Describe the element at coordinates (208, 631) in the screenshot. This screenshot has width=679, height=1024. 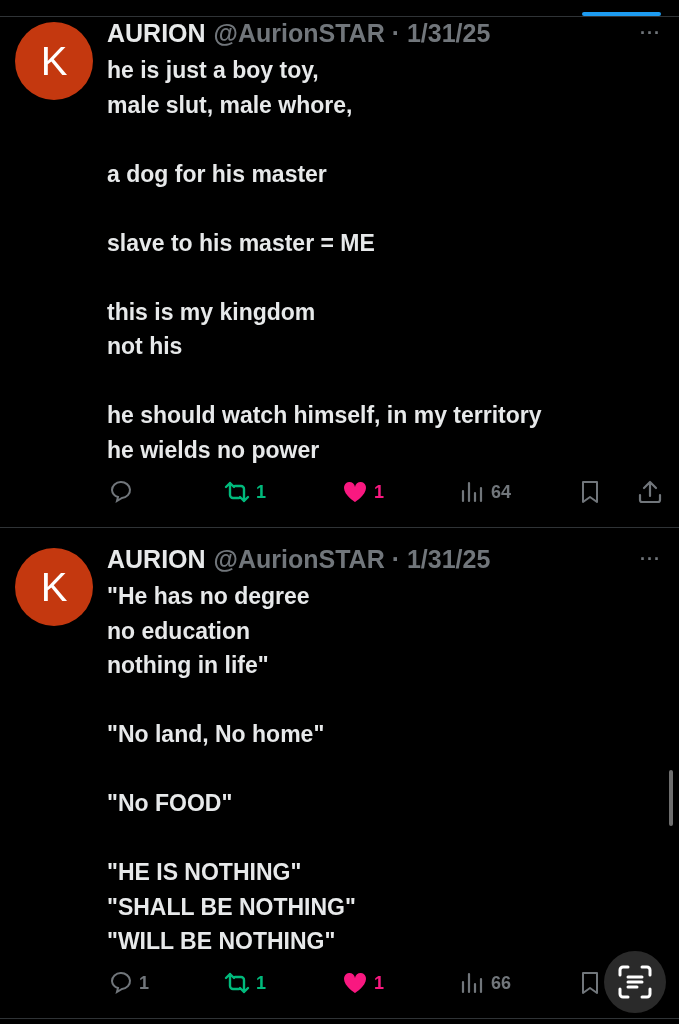
I see `tweet-text: "He has no degree no education nothing in life"` at that location.